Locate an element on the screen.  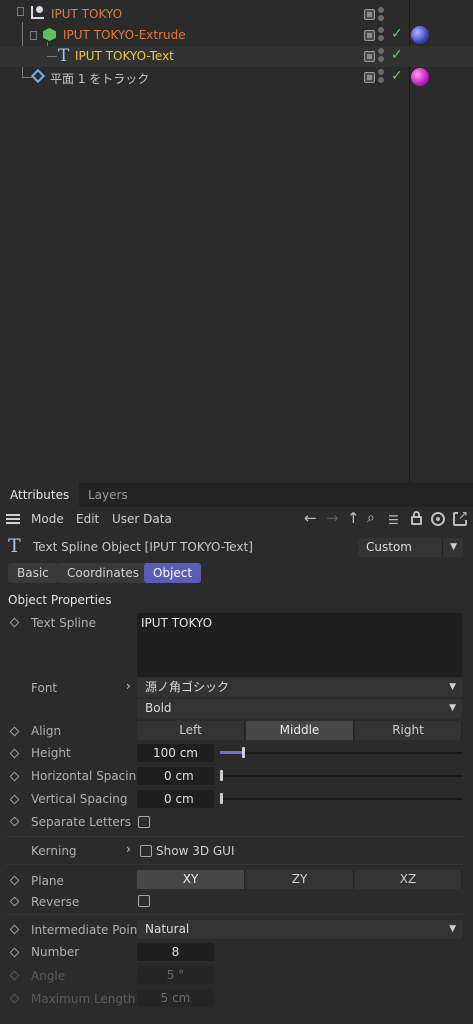
intermediate-points-dropdown: Natural ▼ is located at coordinates (299, 929).